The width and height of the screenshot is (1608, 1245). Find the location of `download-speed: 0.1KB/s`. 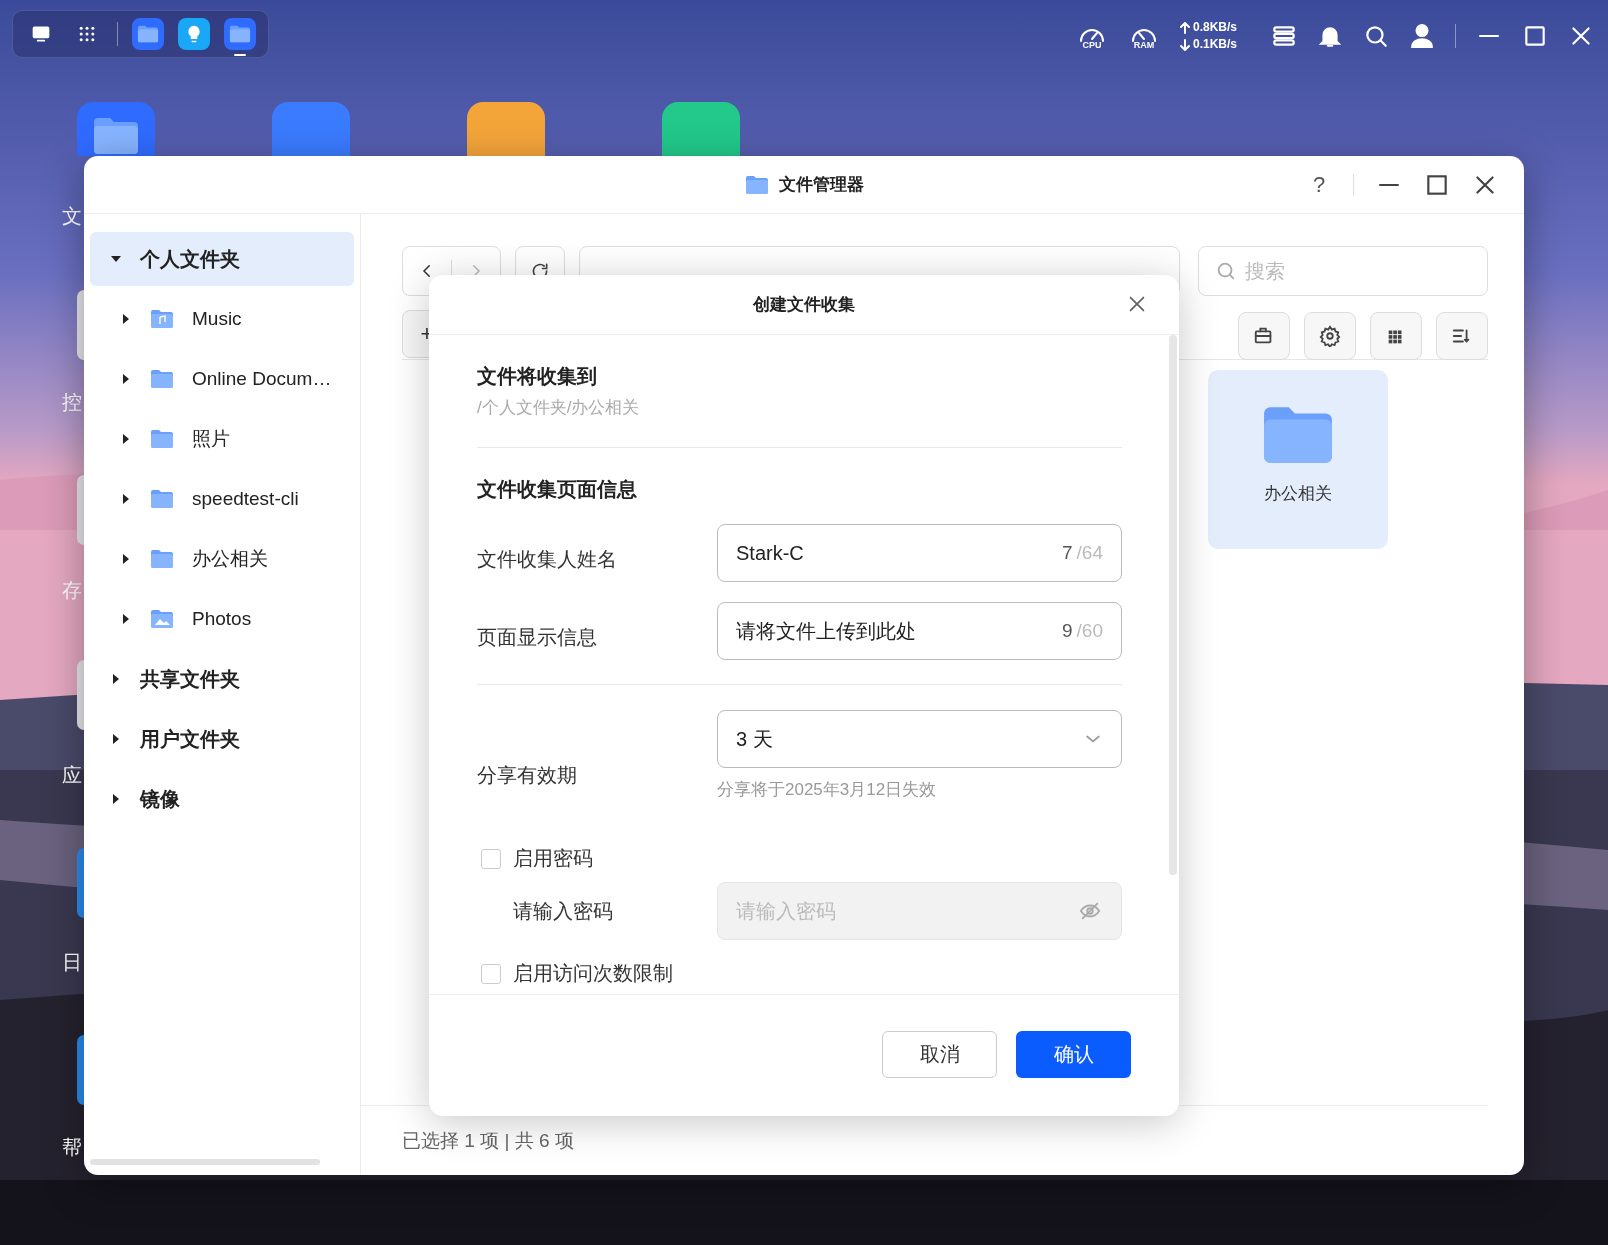

download-speed: 0.1KB/s is located at coordinates (1214, 44).